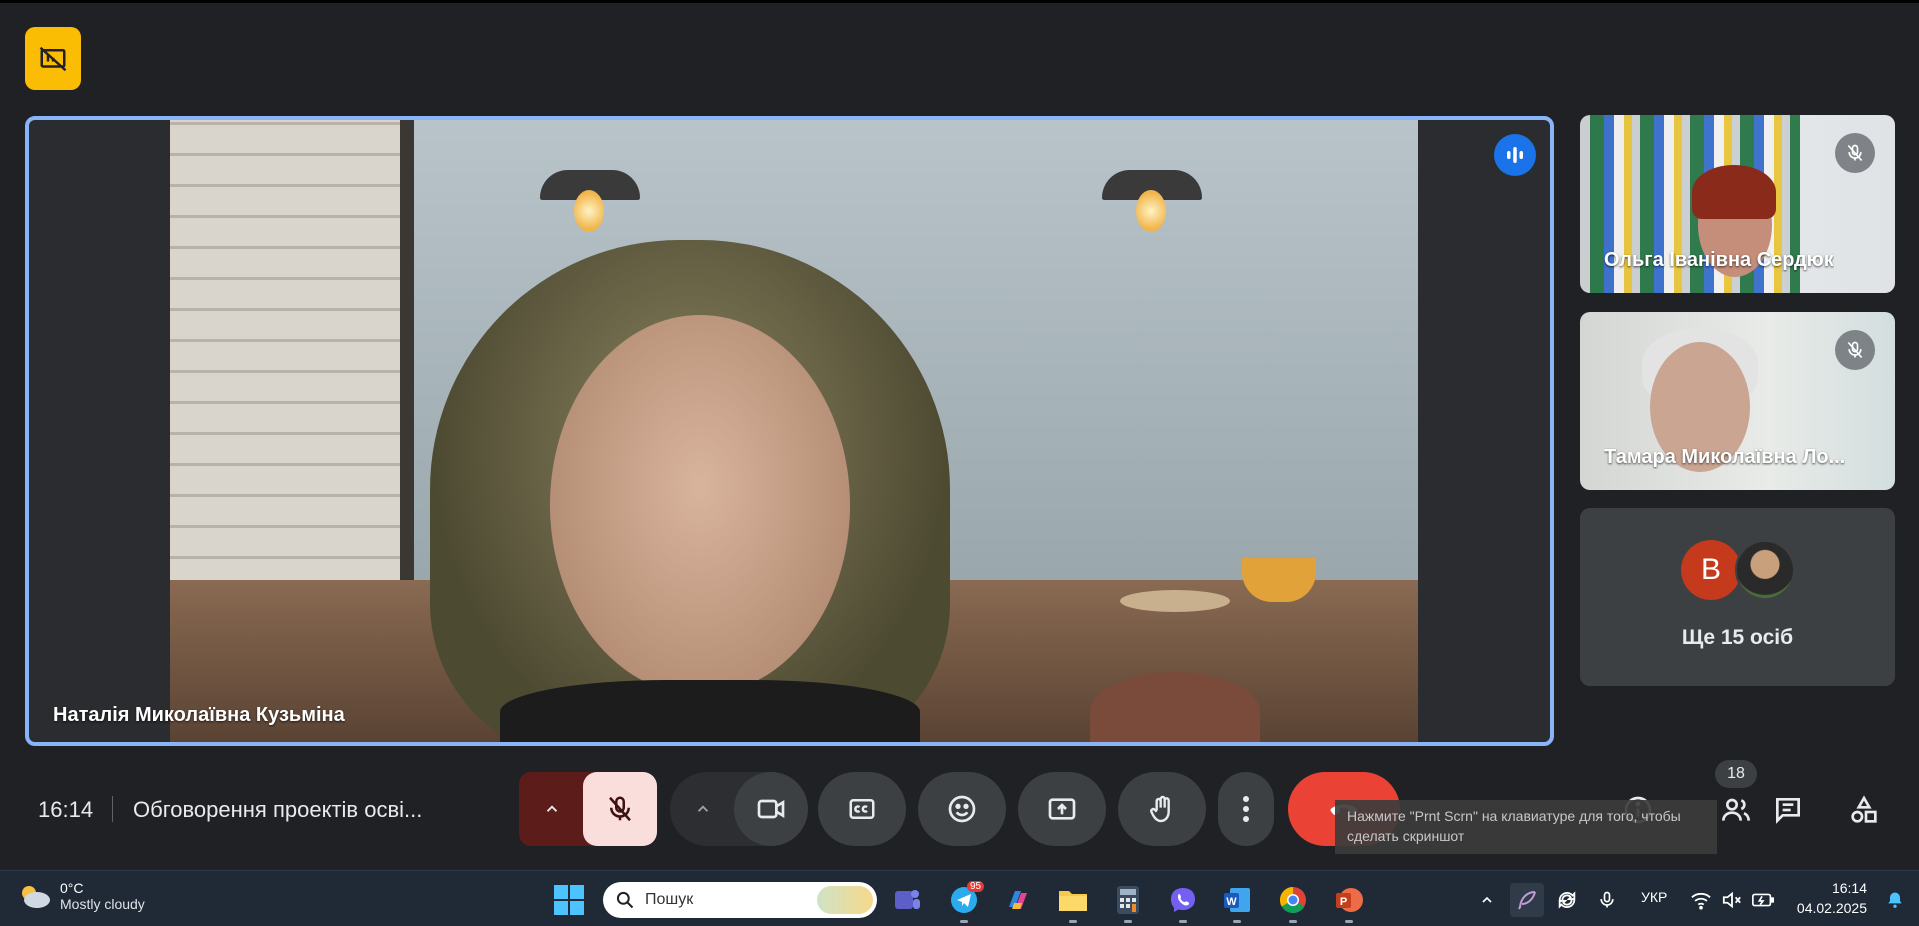 Image resolution: width=1919 pixels, height=926 pixels. Describe the element at coordinates (700, 505) in the screenshot. I see `speaker-face` at that location.